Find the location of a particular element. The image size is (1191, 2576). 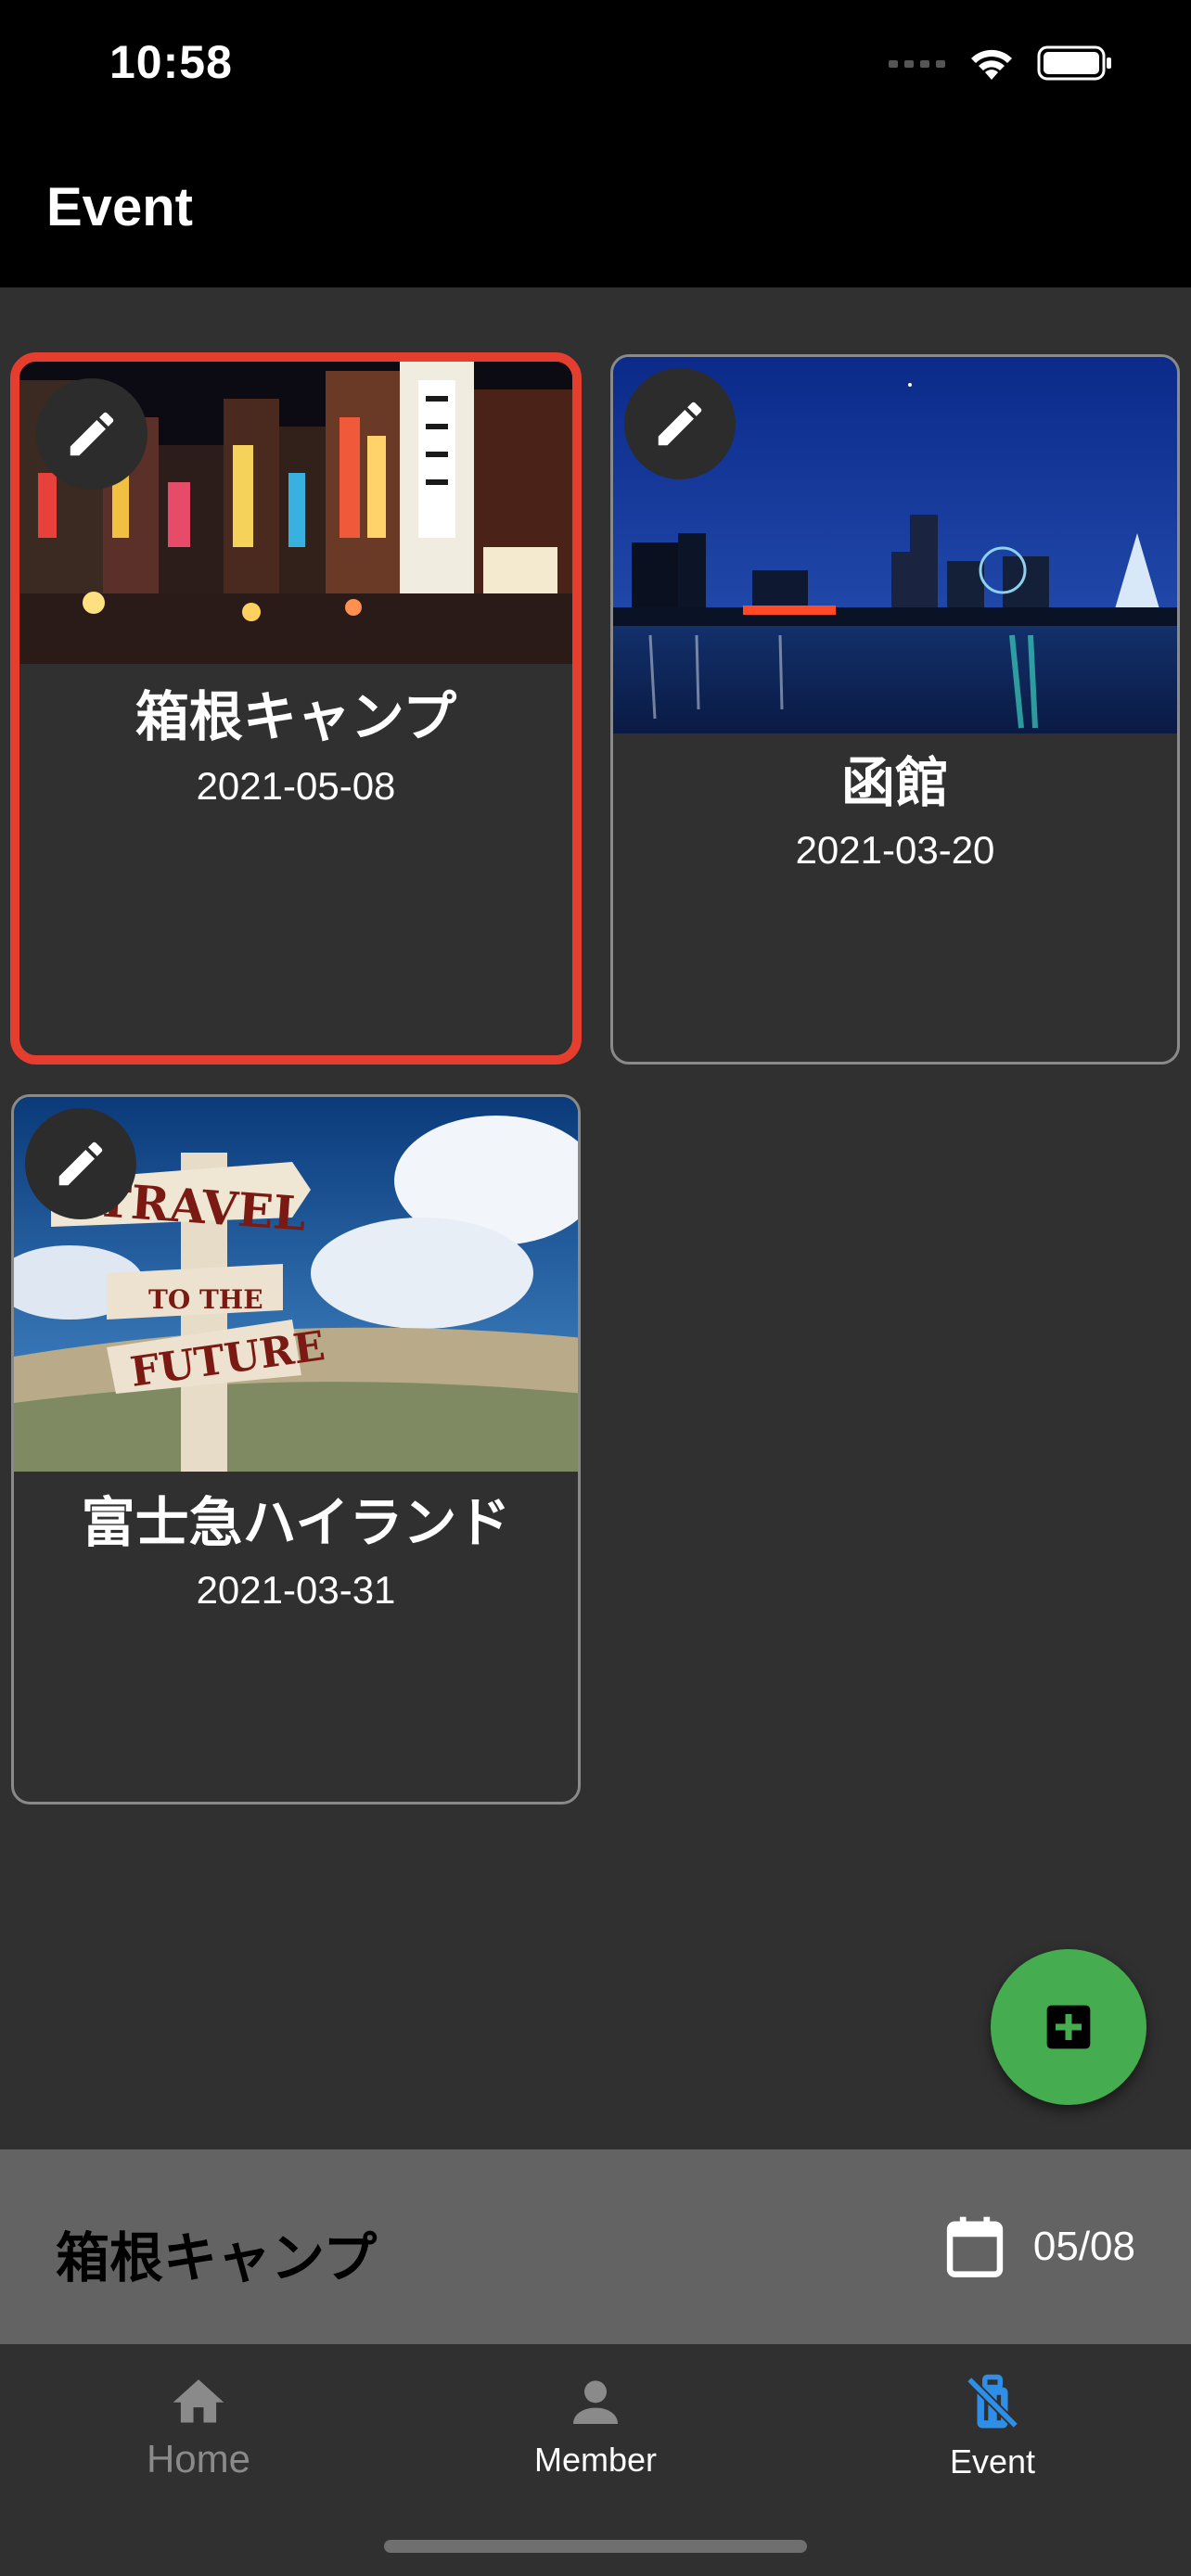

event-date: 2021-03-31 is located at coordinates (296, 1590).